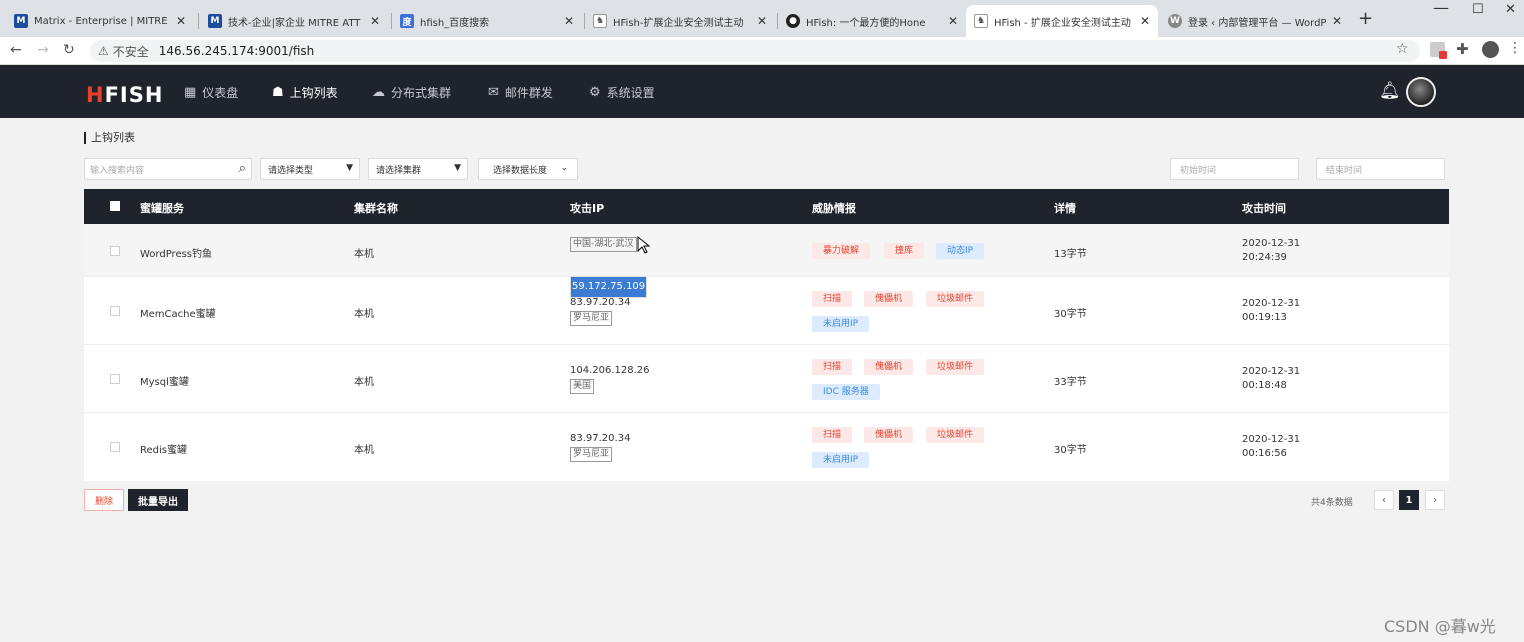 The width and height of the screenshot is (1524, 642). What do you see at coordinates (418, 169) in the screenshot?
I see `cluster-select: 请选择集群 ▼` at bounding box center [418, 169].